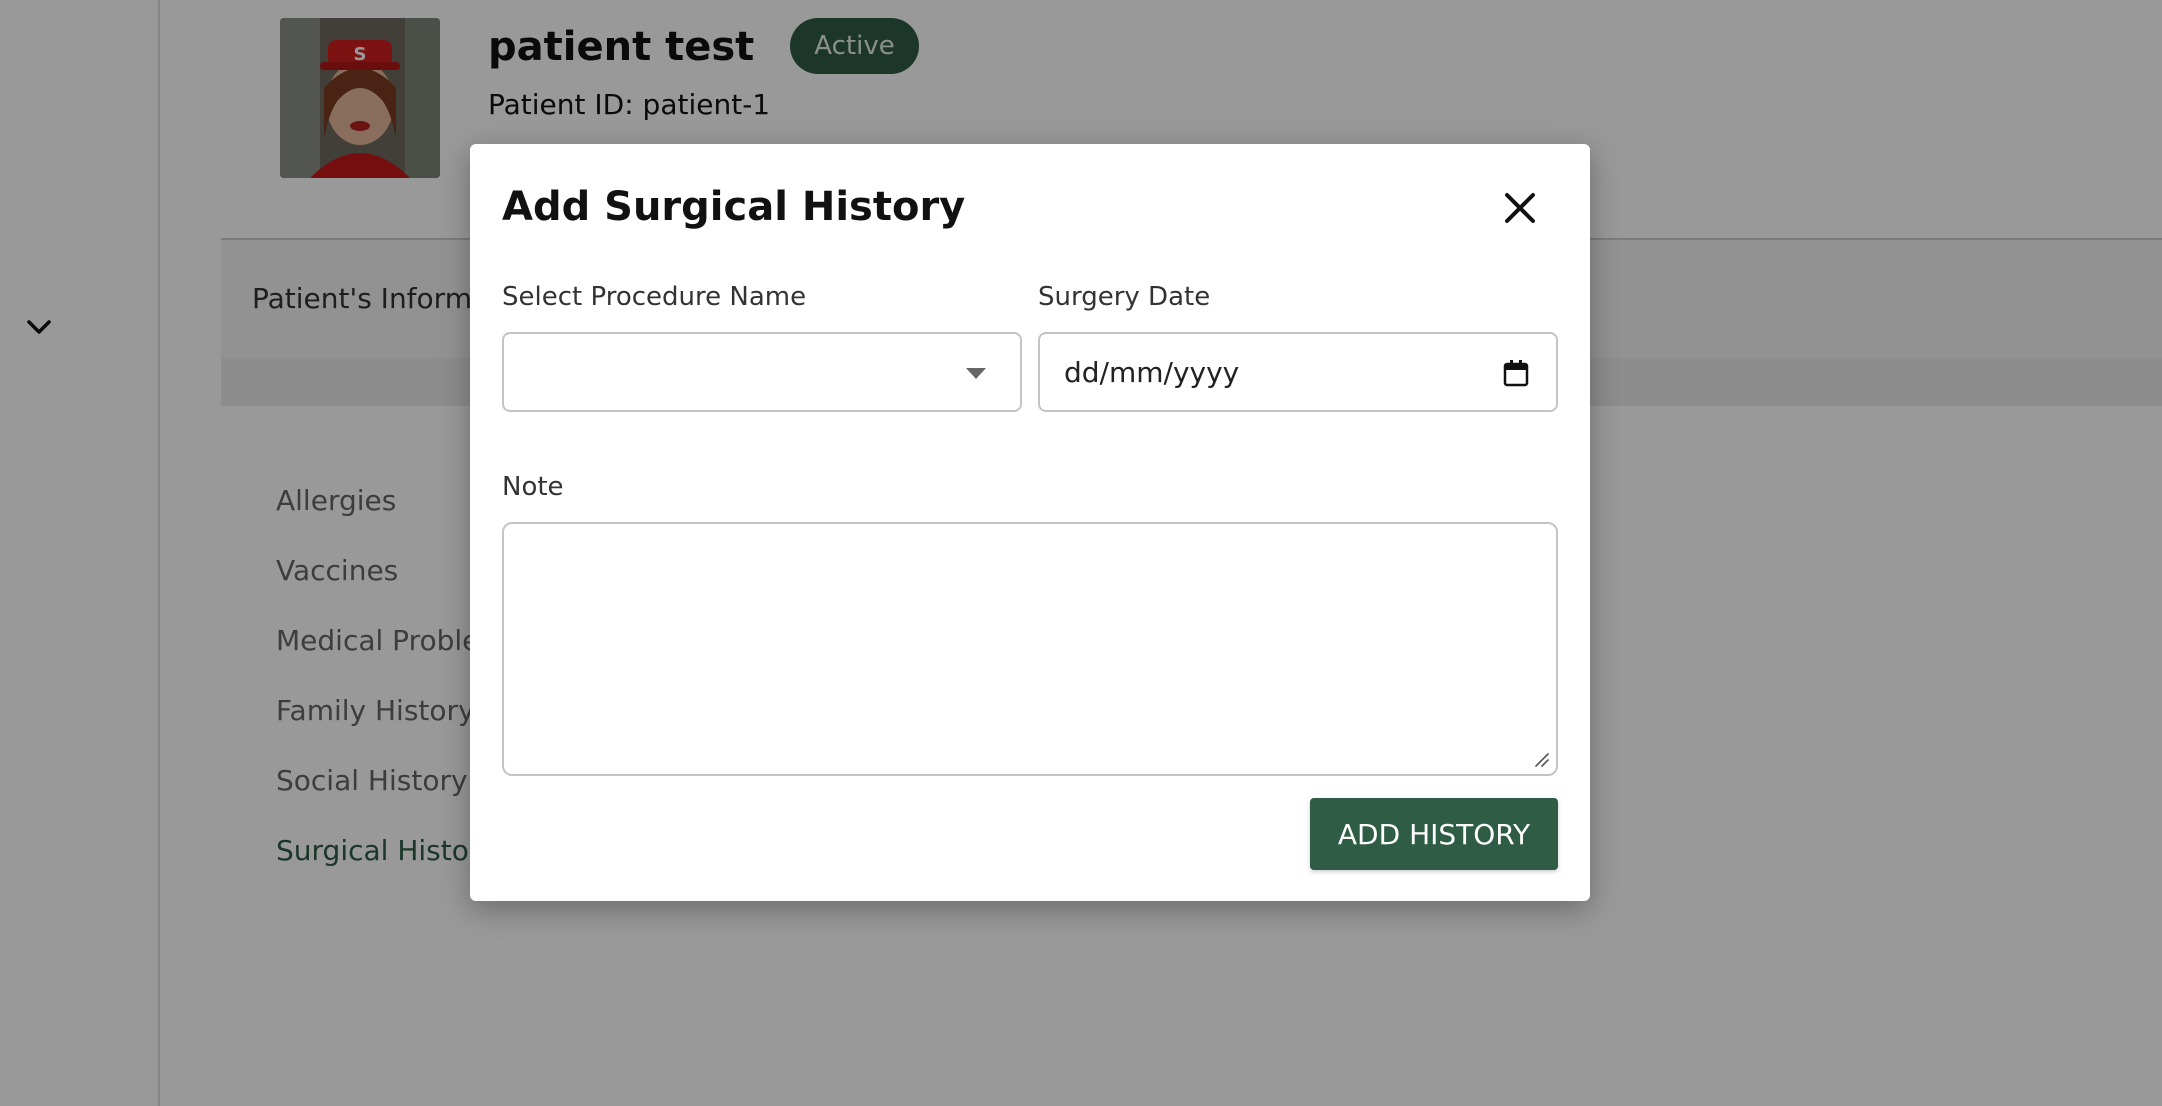 The image size is (2162, 1106). Describe the element at coordinates (654, 297) in the screenshot. I see `procedure-name-label: Select Procedure Name` at that location.